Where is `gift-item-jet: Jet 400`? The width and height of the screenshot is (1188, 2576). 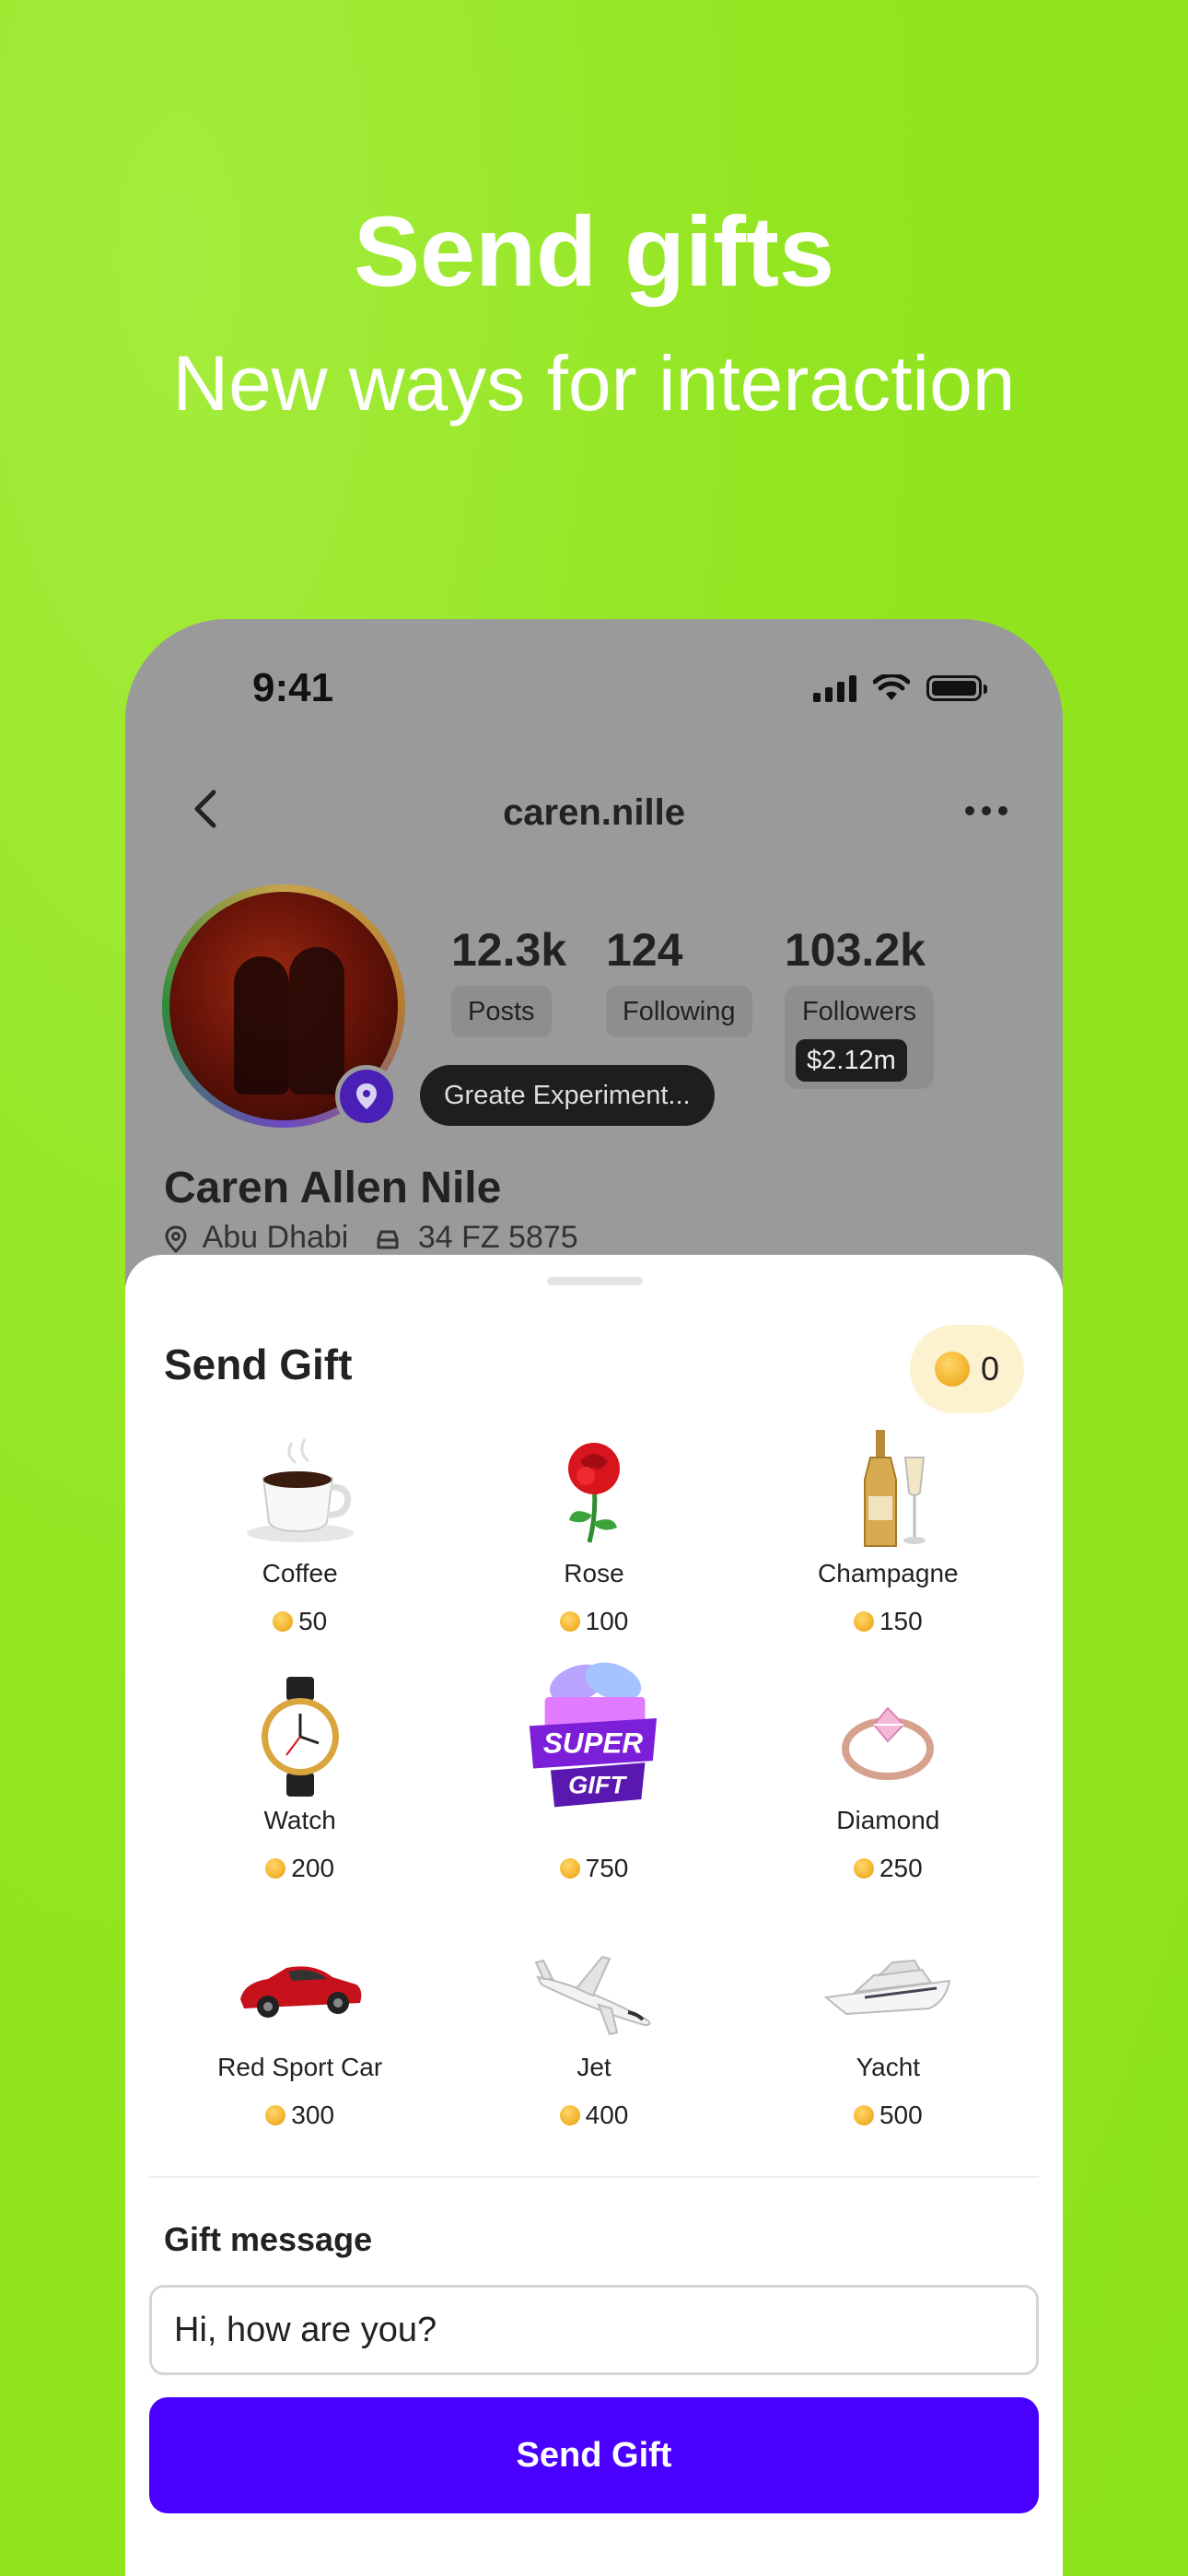
gift-item-jet: Jet 400 is located at coordinates (593, 2047).